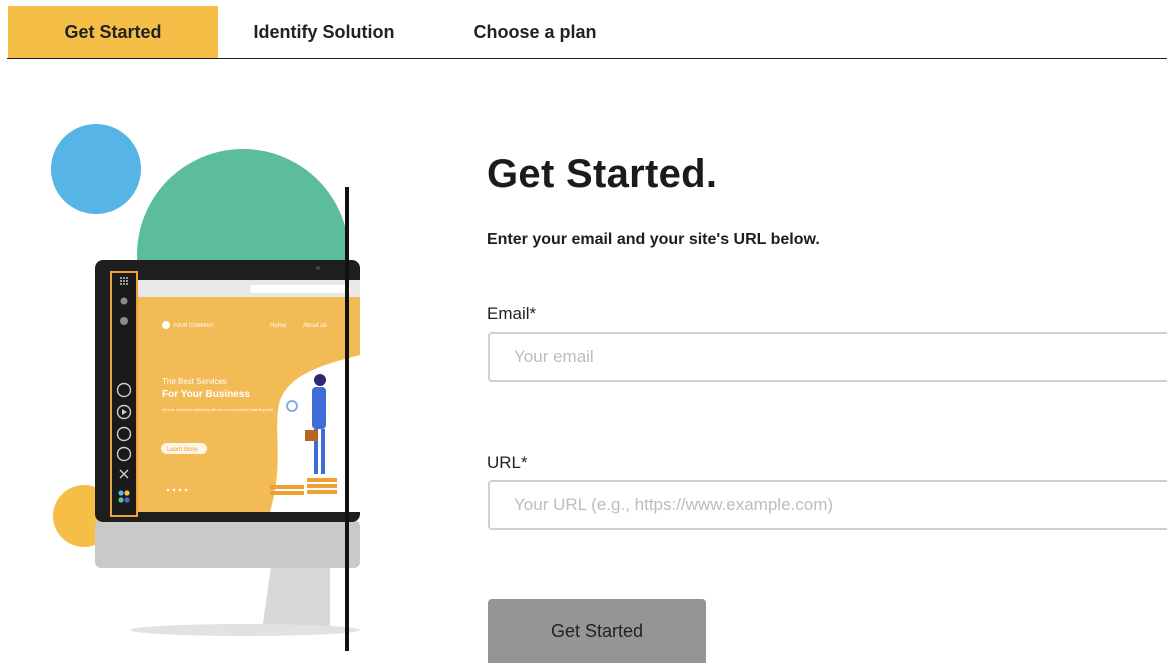 The image size is (1167, 663). I want to click on tab-identify-solution: Identify Solution, so click(324, 32).